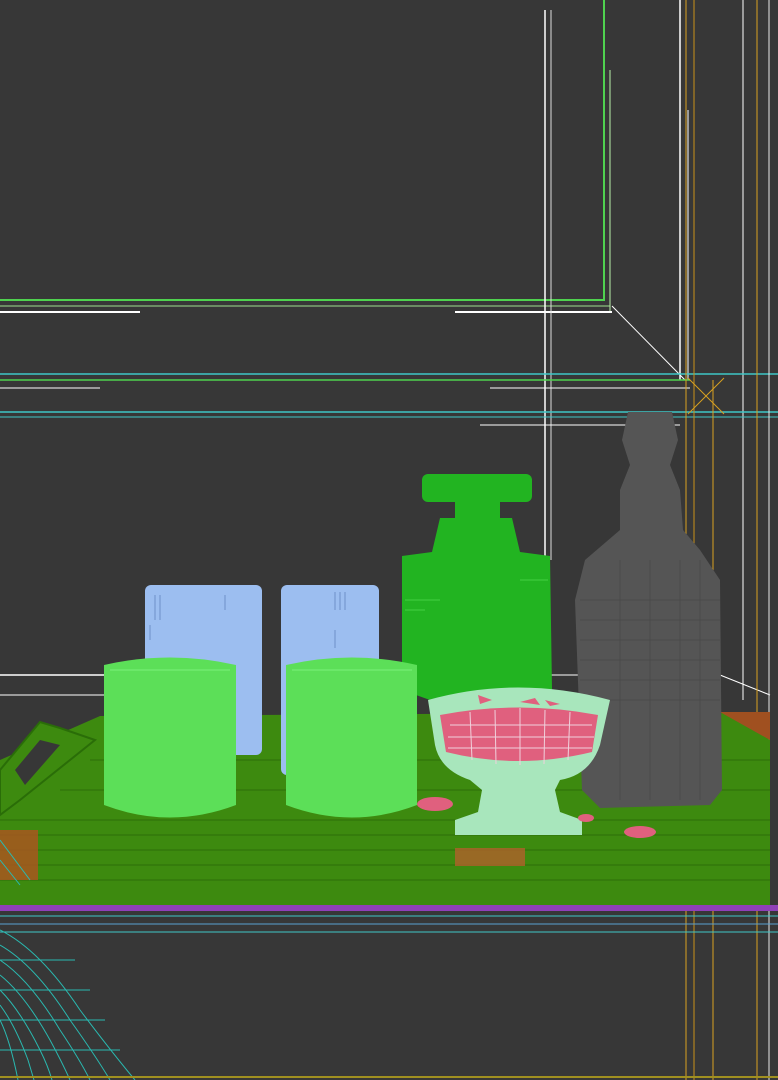 This screenshot has height=1080, width=778. What do you see at coordinates (170, 737) in the screenshot?
I see `green-glass-left` at bounding box center [170, 737].